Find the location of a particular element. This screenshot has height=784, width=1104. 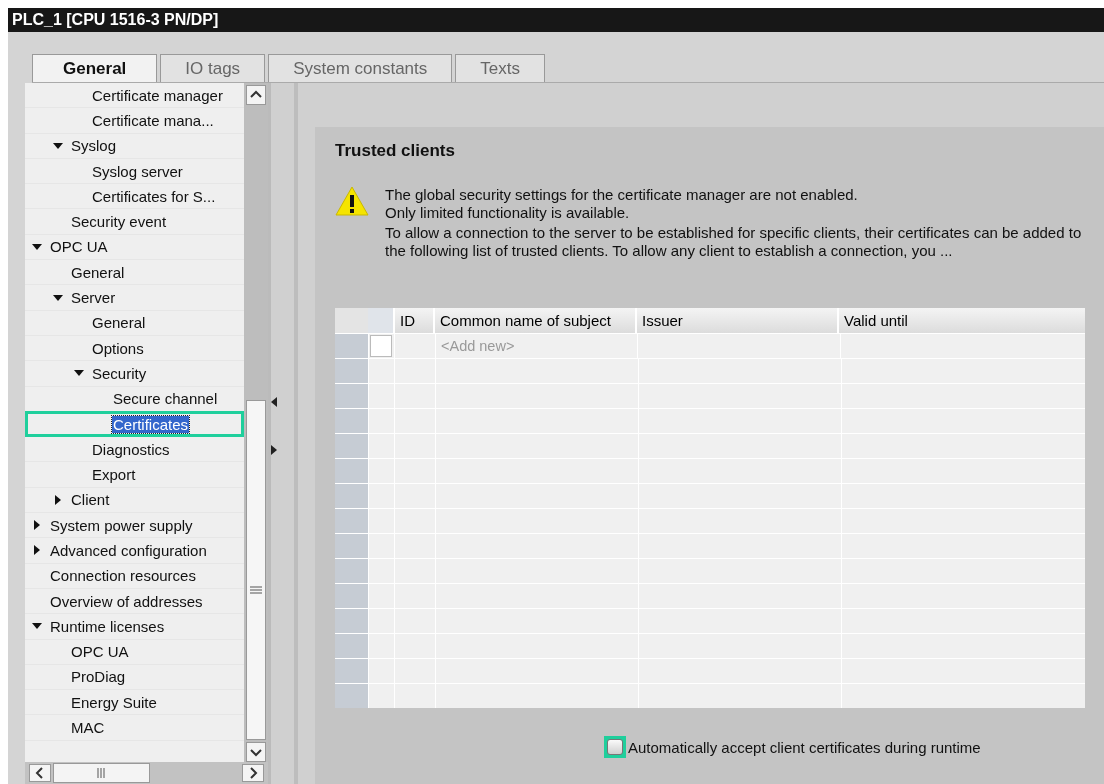

tree-item: Certificates is located at coordinates (151, 424).